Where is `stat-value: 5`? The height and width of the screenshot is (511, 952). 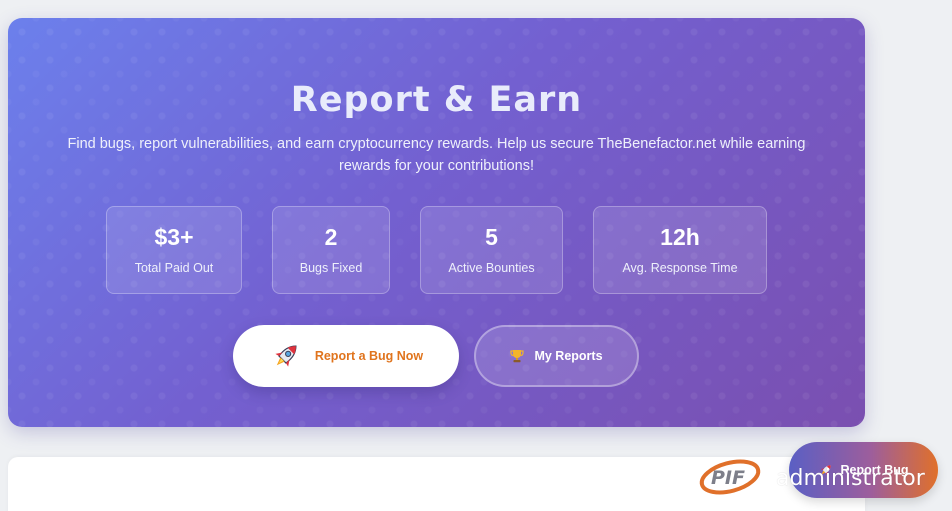 stat-value: 5 is located at coordinates (491, 237).